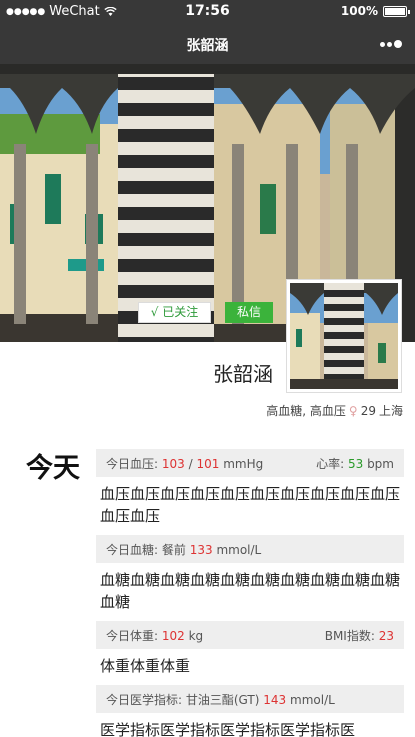  What do you see at coordinates (239, 549) in the screenshot?
I see `glucose-unit: mmol/L` at bounding box center [239, 549].